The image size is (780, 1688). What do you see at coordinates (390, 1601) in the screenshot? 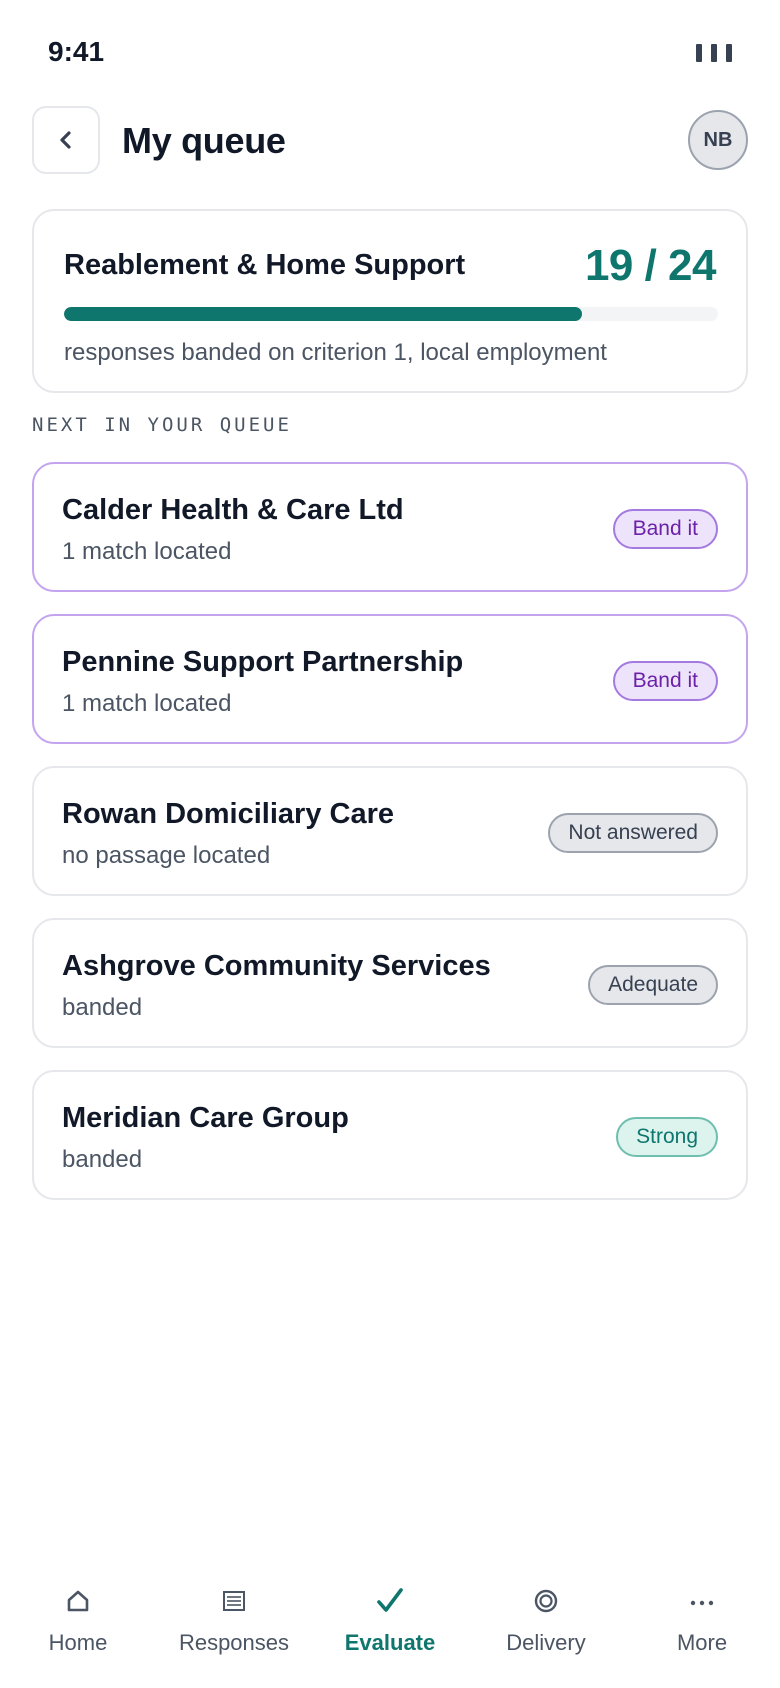
I see `check-icon` at bounding box center [390, 1601].